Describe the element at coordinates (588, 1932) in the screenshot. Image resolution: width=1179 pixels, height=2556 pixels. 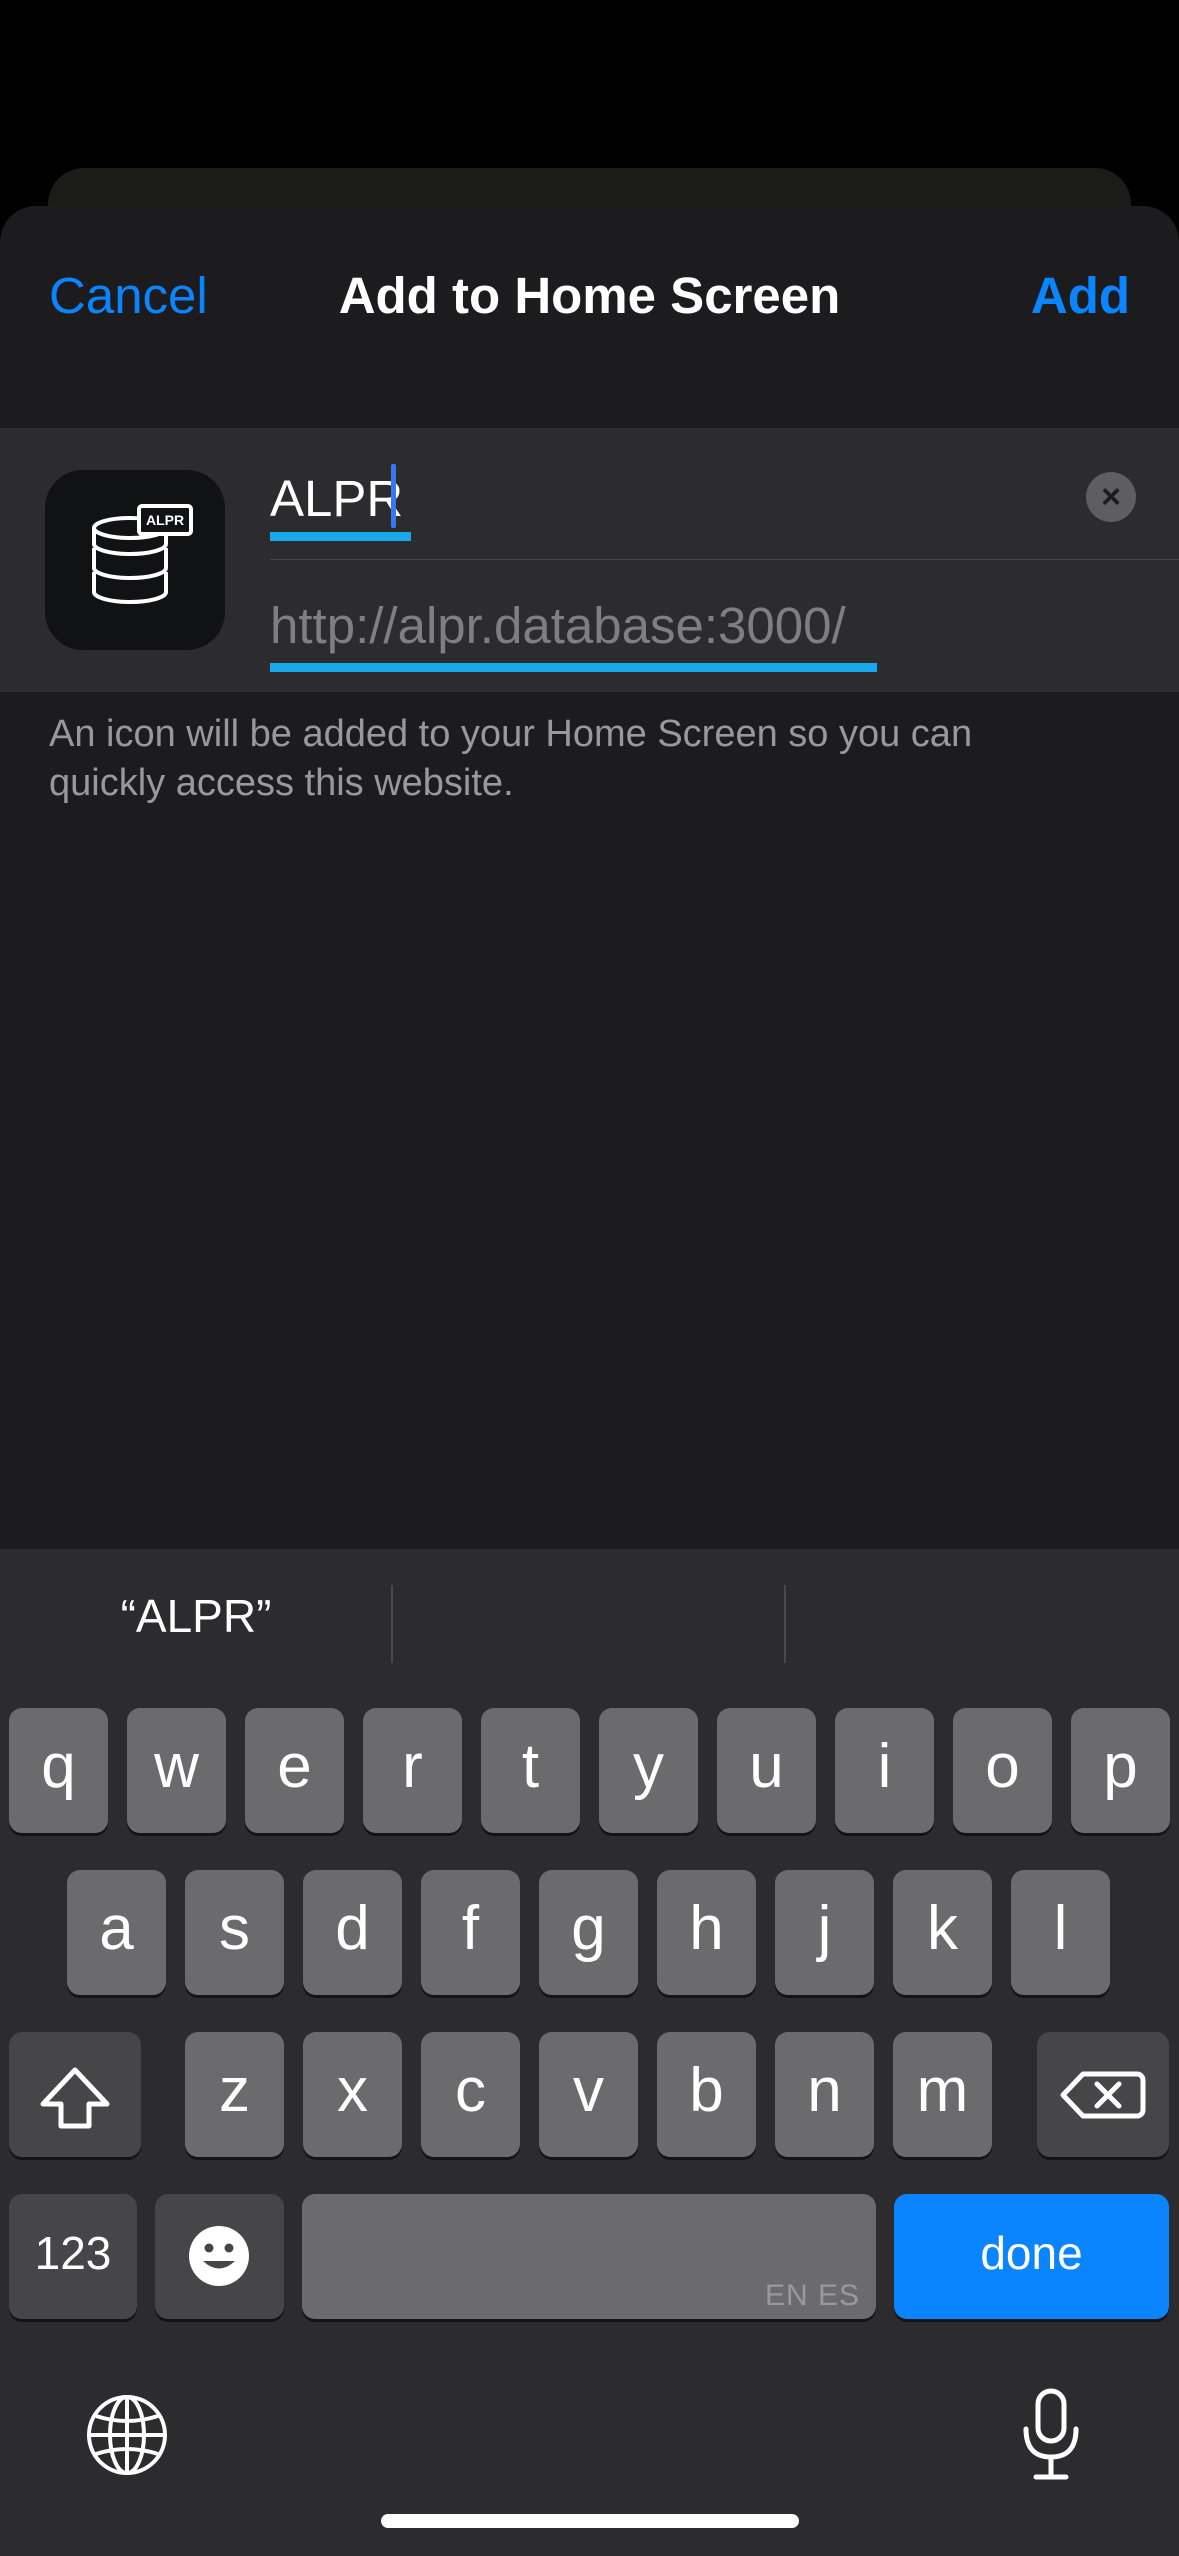
I see `key-g: g` at that location.